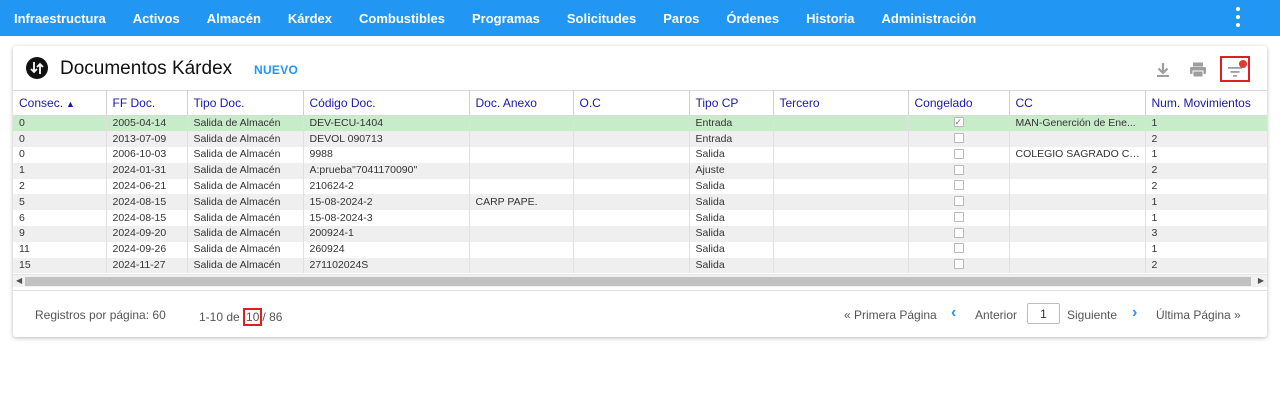 The width and height of the screenshot is (1280, 420). What do you see at coordinates (1092, 315) in the screenshot?
I see `next-page-link: Siguiente` at bounding box center [1092, 315].